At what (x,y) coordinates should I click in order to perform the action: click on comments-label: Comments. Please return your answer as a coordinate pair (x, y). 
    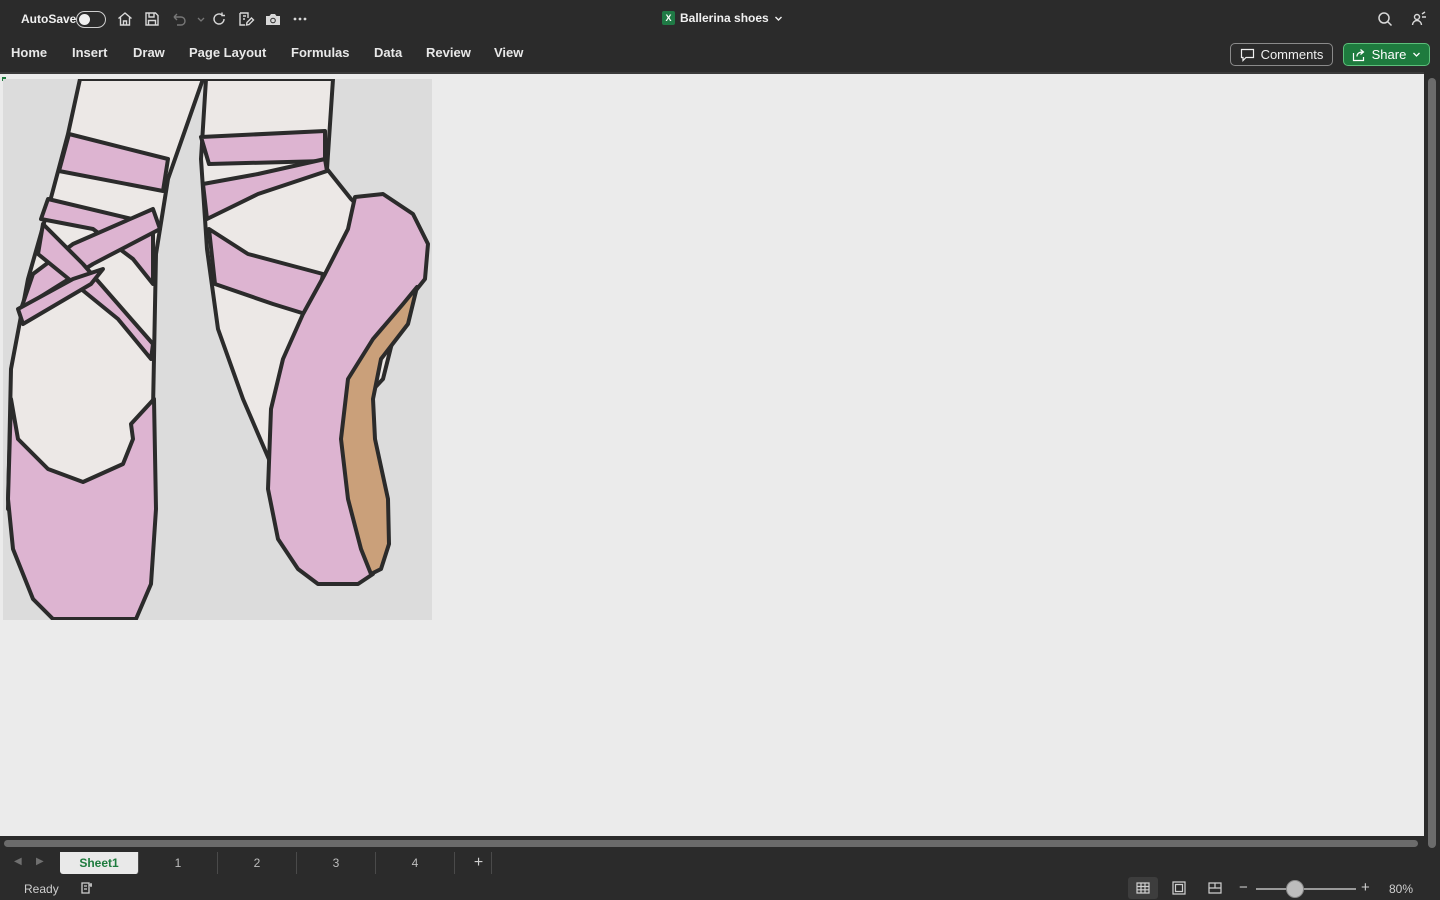
    Looking at the image, I should click on (1292, 54).